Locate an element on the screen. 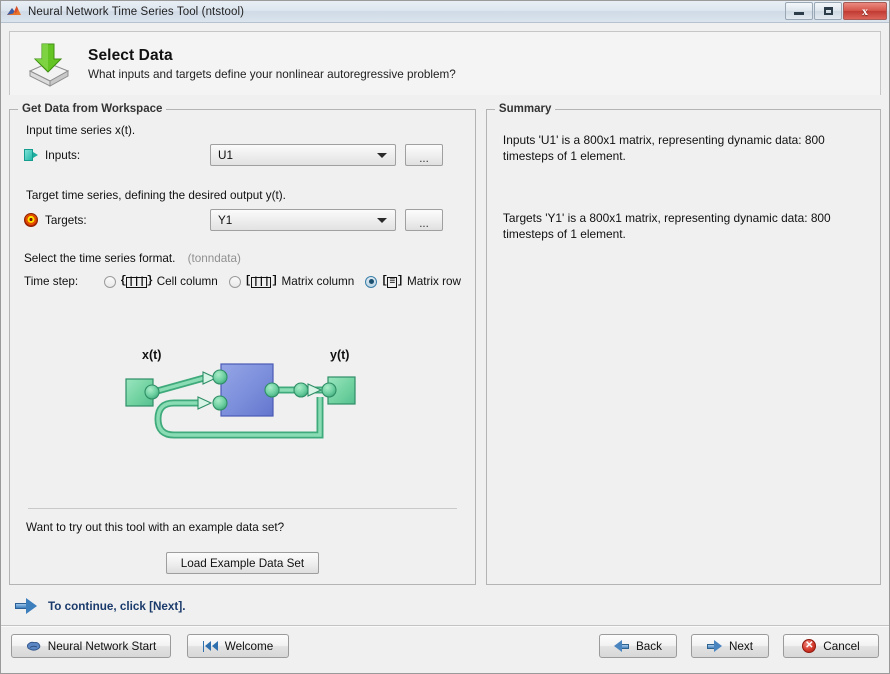 This screenshot has width=890, height=674. radio-matrix-column-indicator is located at coordinates (234, 281).